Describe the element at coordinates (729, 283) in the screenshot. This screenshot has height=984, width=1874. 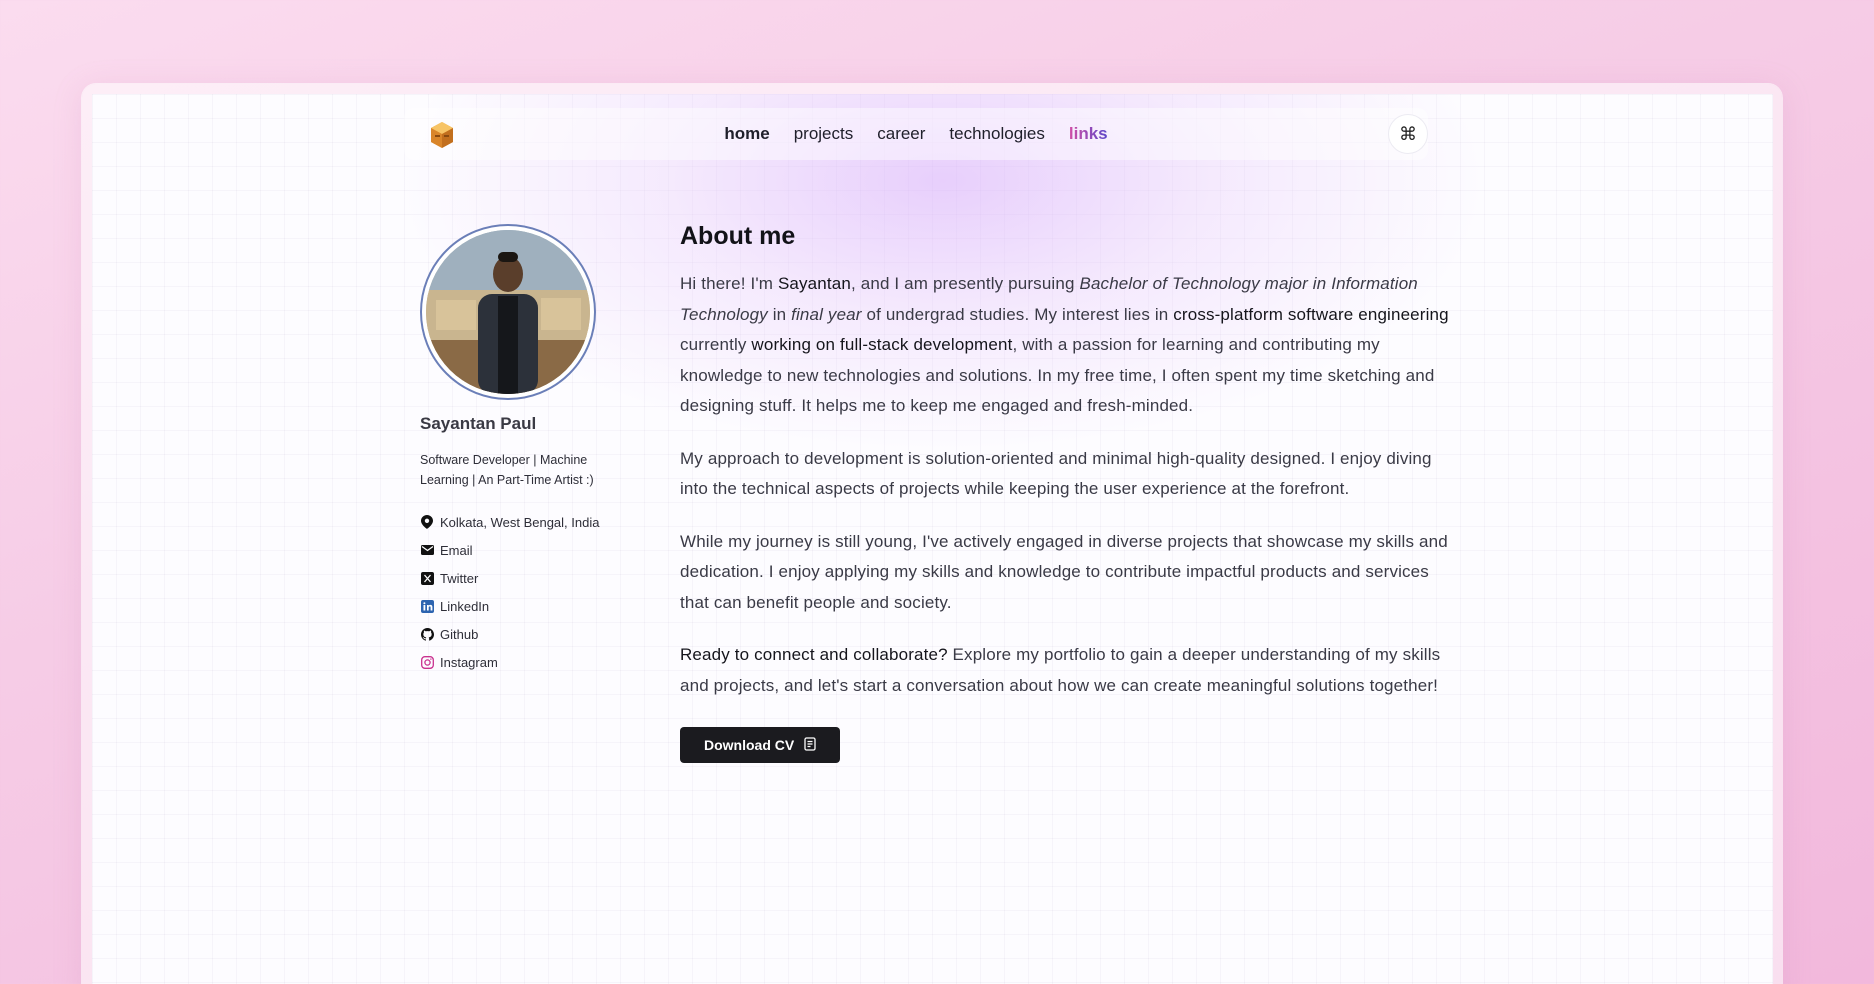
I see `p1-text-1: Hi there! I'm` at that location.